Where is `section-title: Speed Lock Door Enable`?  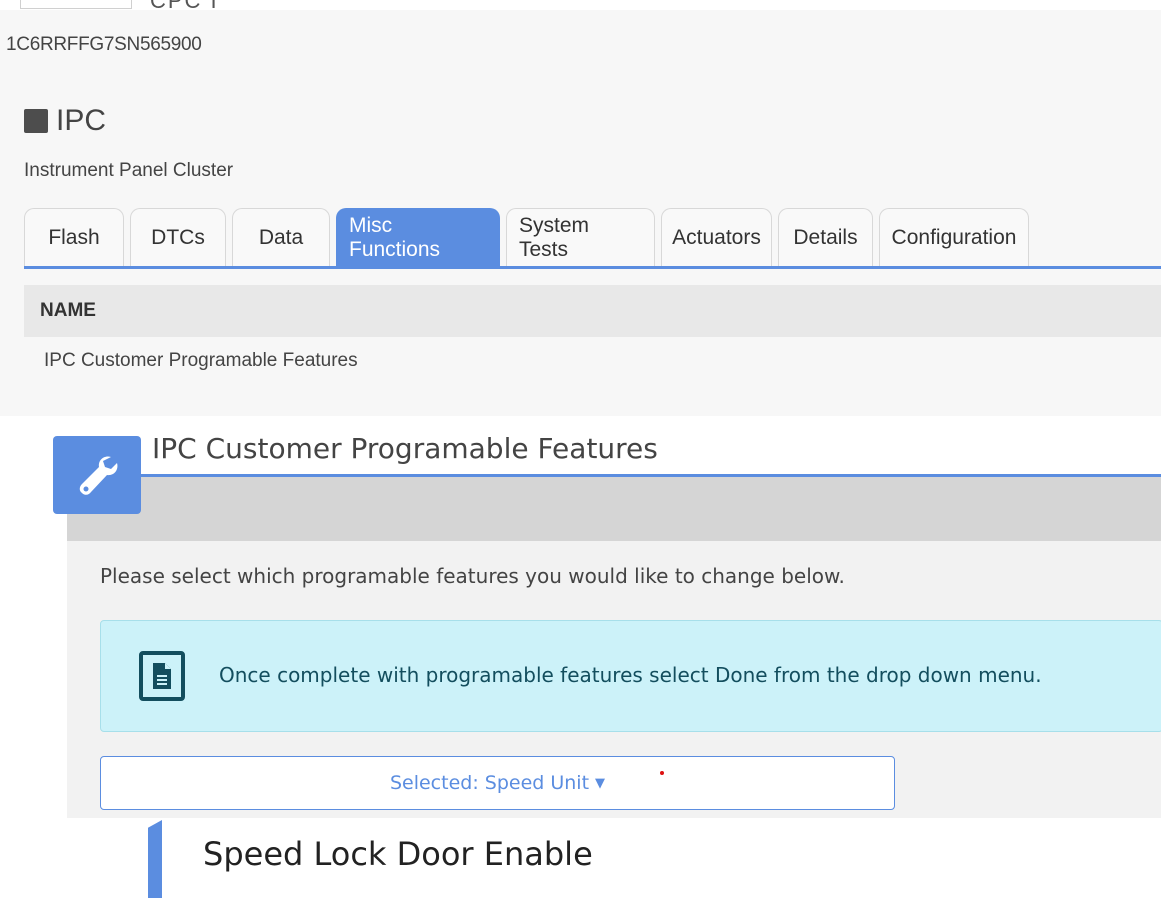 section-title: Speed Lock Door Enable is located at coordinates (398, 854).